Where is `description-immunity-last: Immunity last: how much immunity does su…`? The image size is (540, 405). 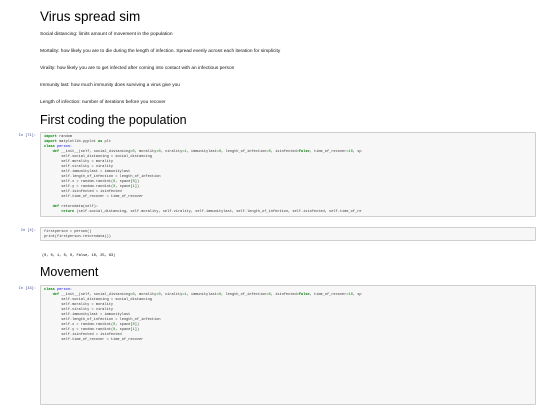
description-immunity-last: Immunity last: how much immunity does su… is located at coordinates (110, 85).